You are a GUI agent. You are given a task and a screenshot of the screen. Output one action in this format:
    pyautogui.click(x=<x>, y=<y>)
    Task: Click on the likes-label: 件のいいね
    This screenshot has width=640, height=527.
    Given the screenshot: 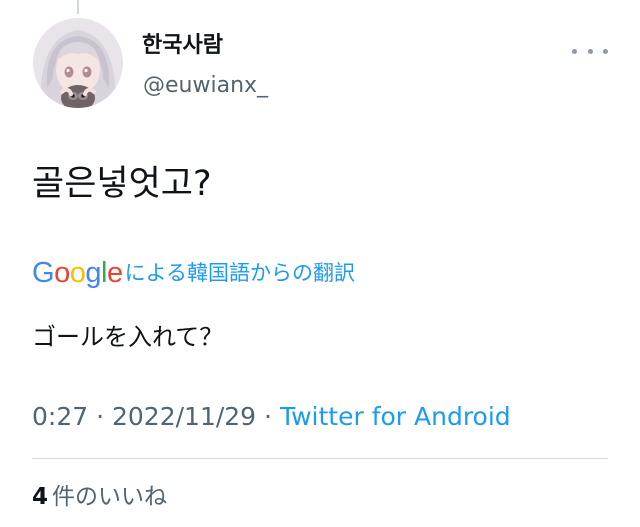 What is the action you would take?
    pyautogui.click(x=110, y=497)
    